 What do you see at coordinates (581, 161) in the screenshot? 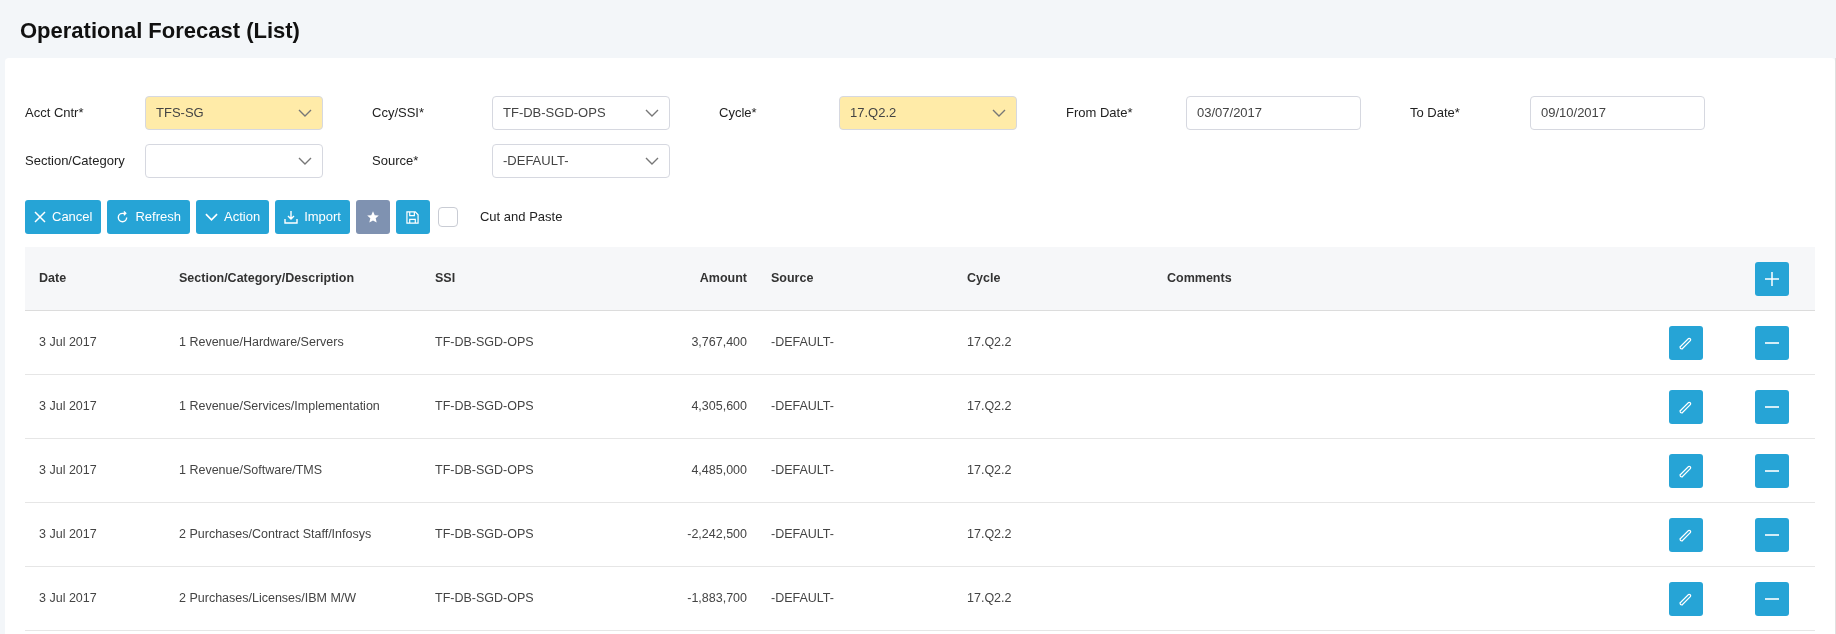
I see `dropdown-field: -DEFAULT-` at bounding box center [581, 161].